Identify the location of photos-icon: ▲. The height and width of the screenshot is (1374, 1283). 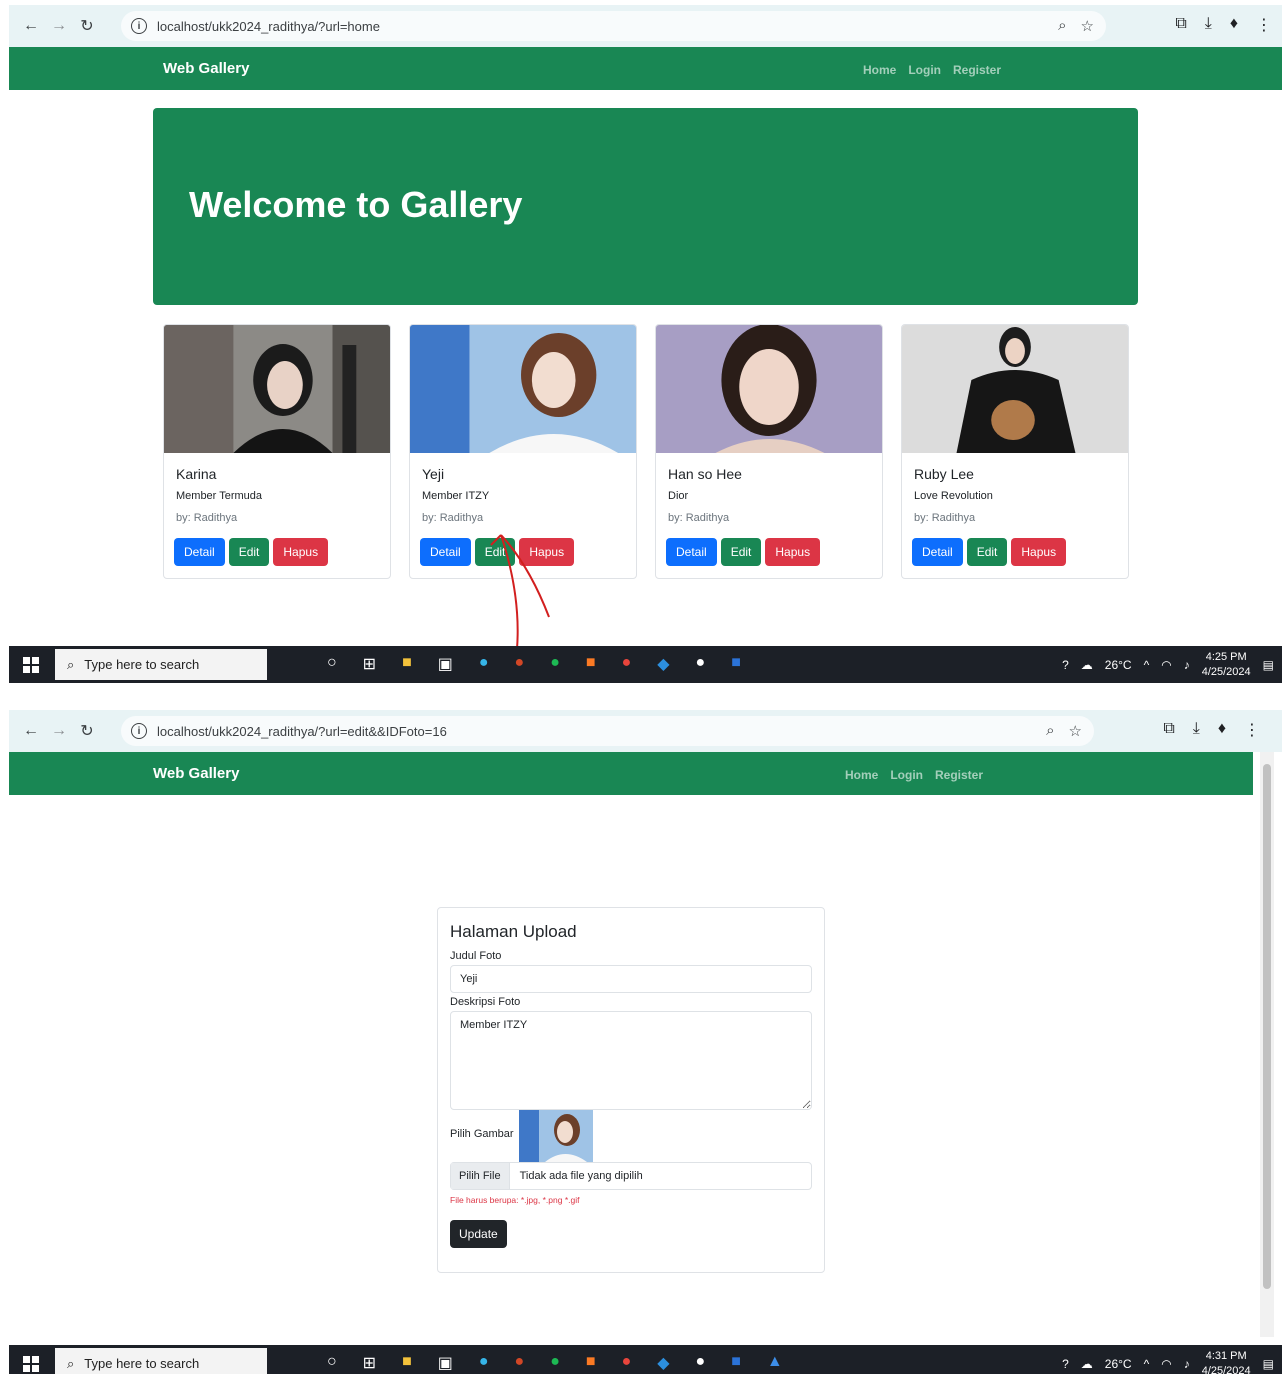
(775, 1363).